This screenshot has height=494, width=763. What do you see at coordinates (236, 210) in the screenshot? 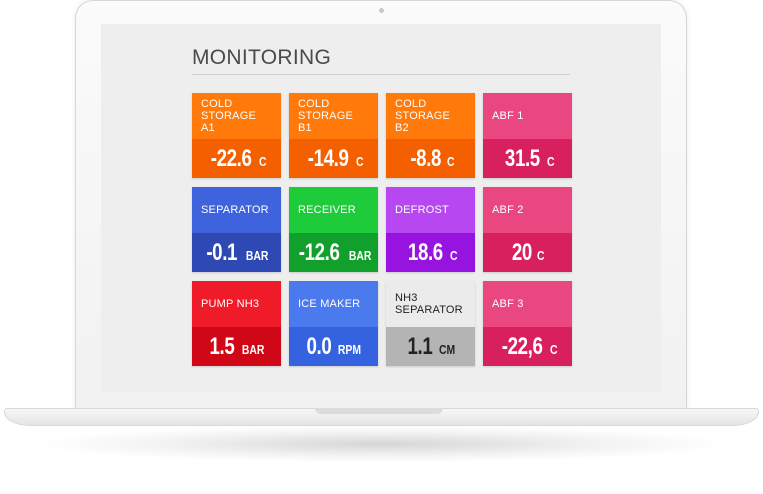
I see `tile-label: SEPARATOR` at bounding box center [236, 210].